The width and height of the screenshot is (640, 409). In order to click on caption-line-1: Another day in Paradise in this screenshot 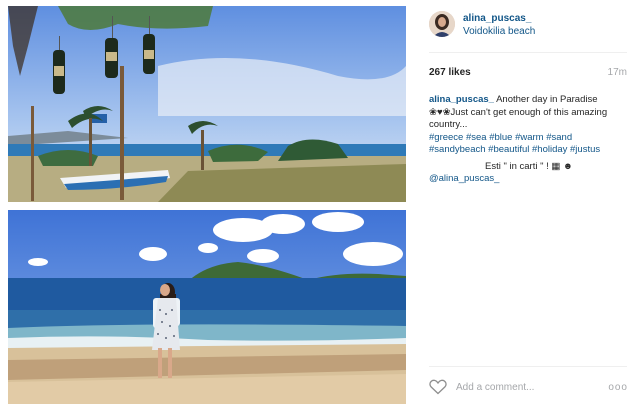, I will do `click(547, 99)`.